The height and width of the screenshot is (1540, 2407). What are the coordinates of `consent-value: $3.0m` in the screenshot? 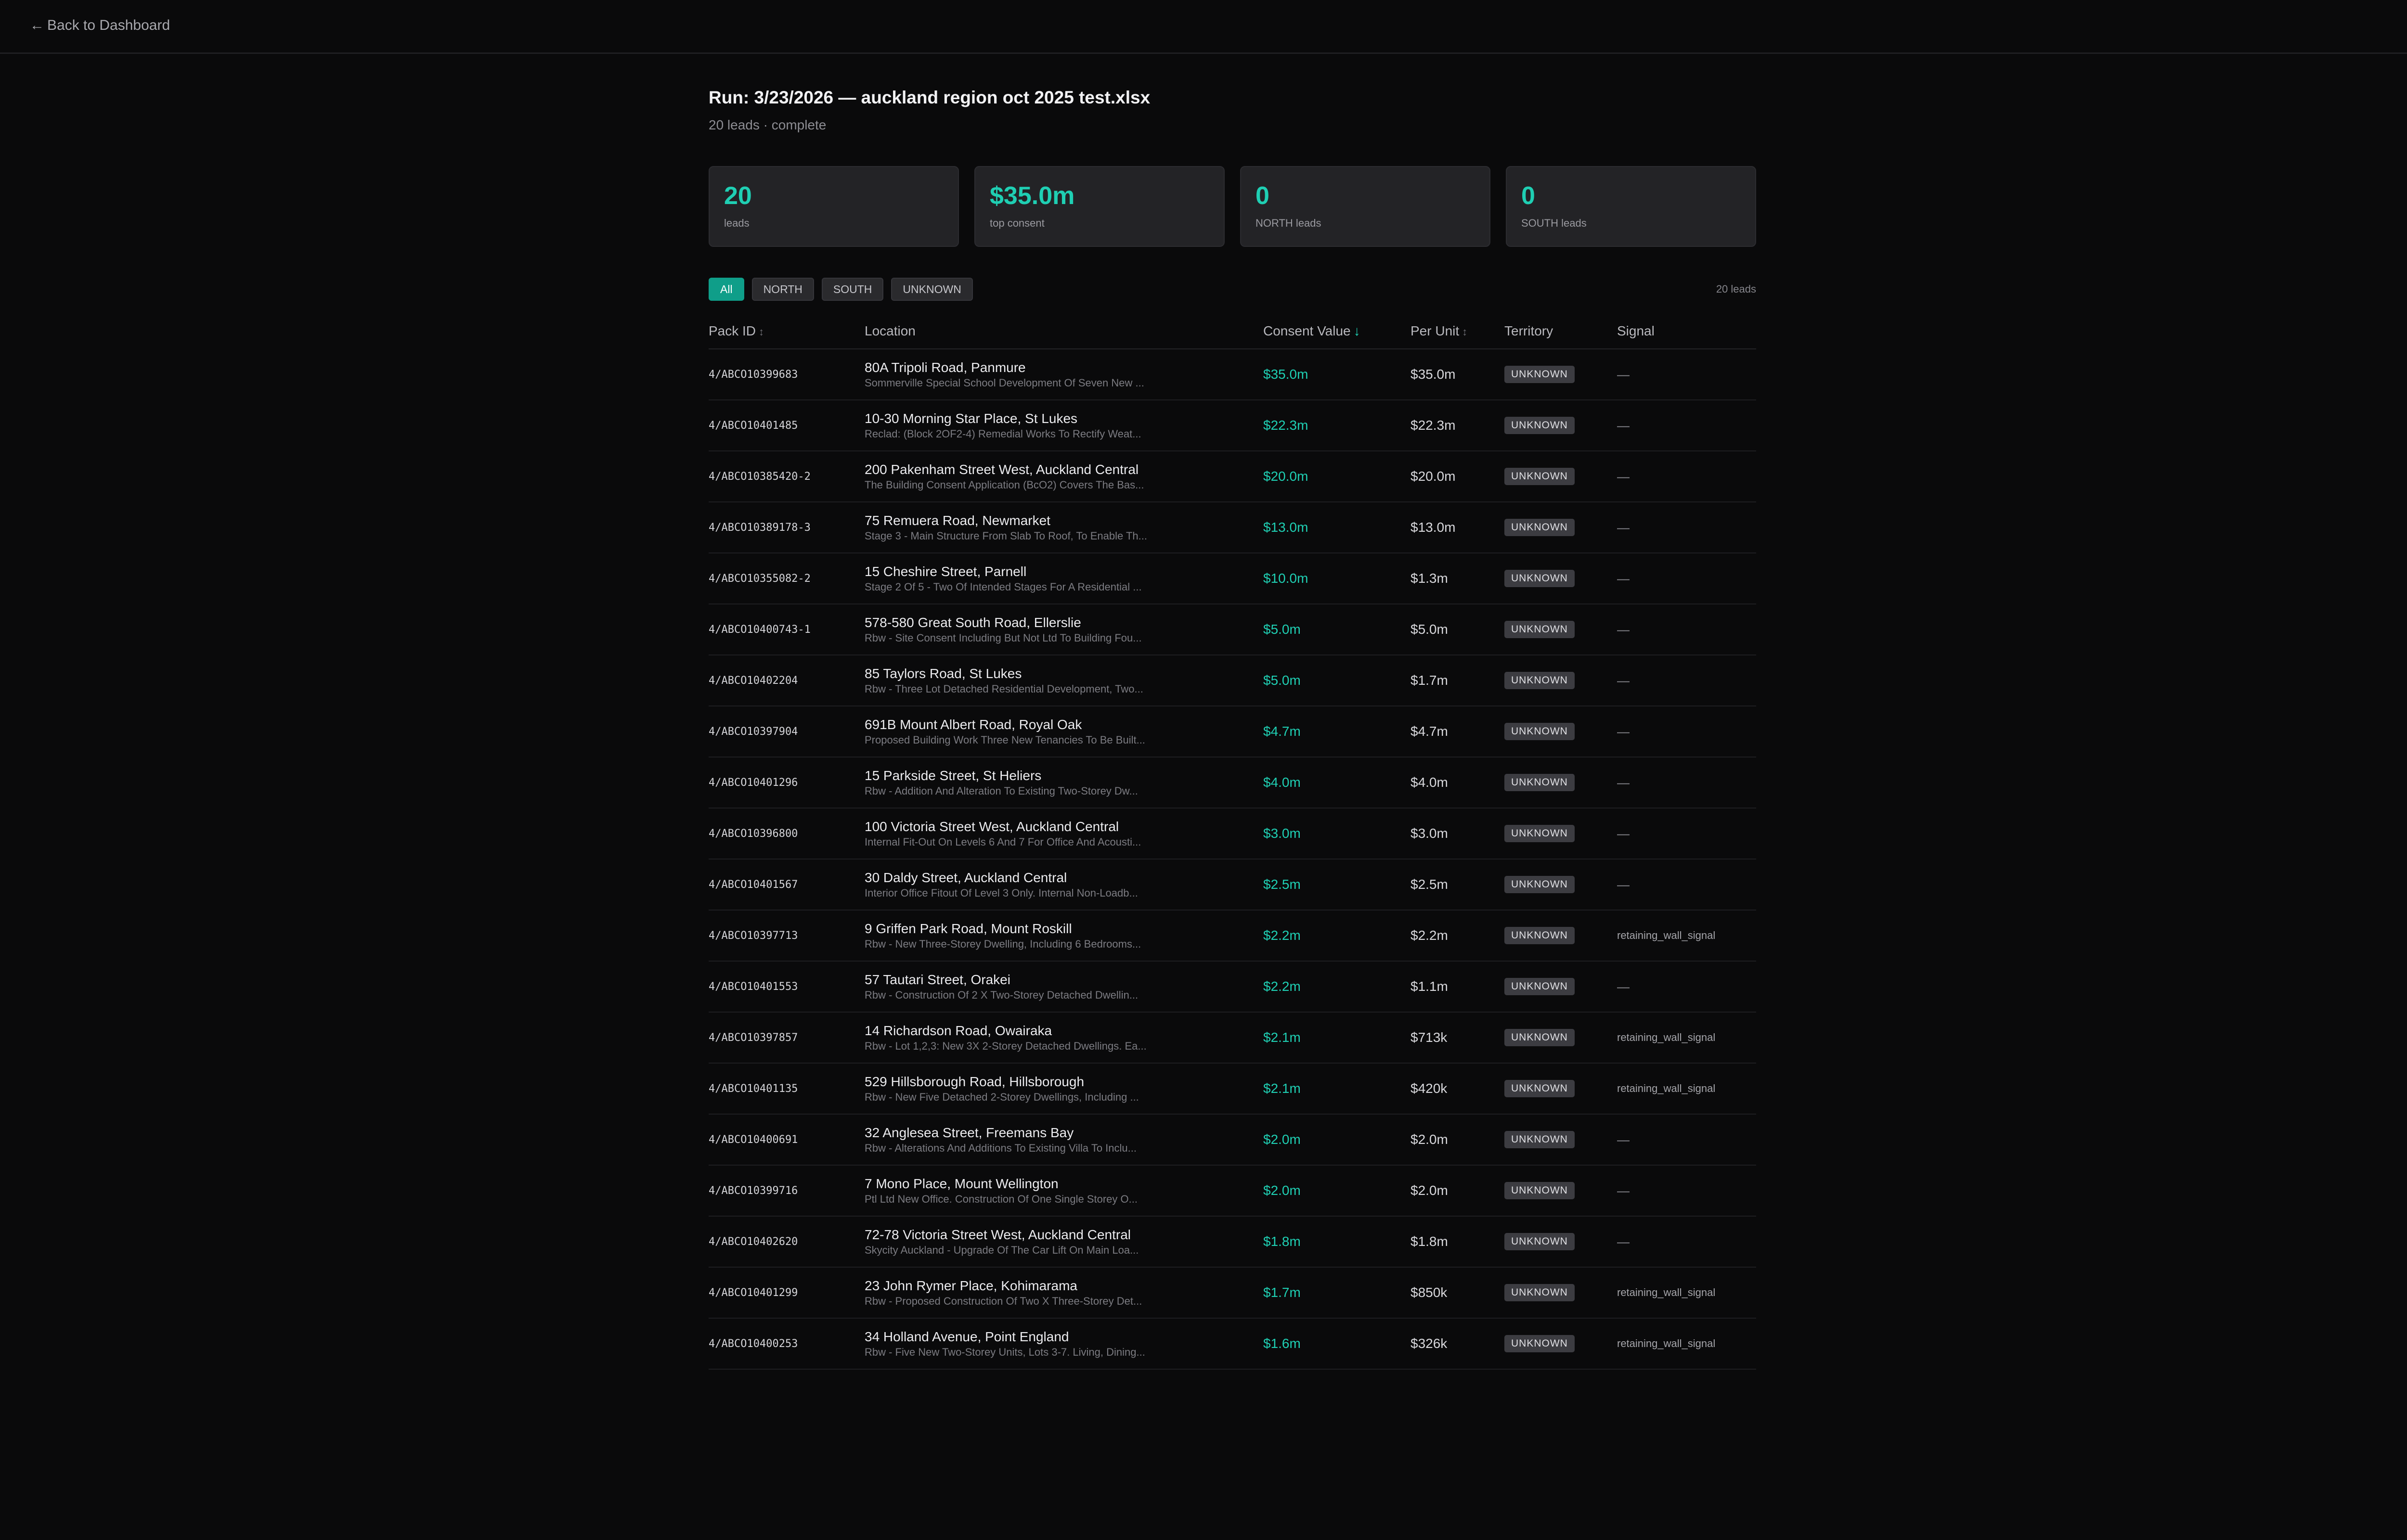 It's located at (1282, 833).